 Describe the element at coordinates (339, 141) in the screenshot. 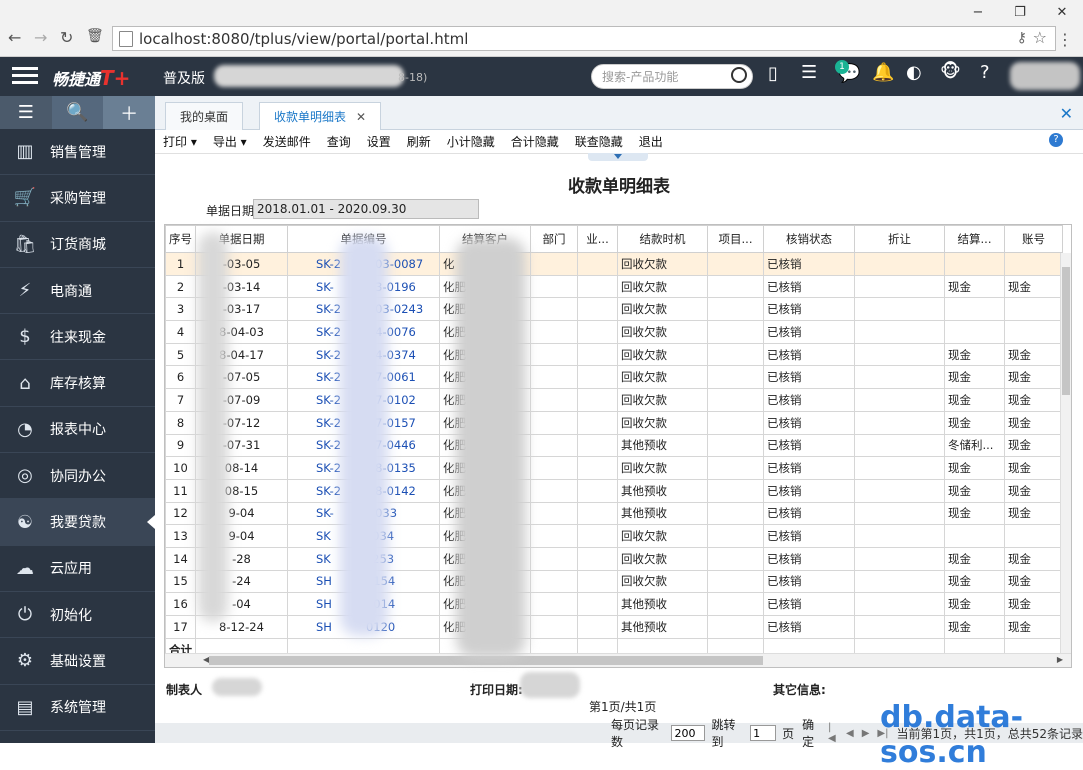

I see `toolbar-item-3: 查询` at that location.